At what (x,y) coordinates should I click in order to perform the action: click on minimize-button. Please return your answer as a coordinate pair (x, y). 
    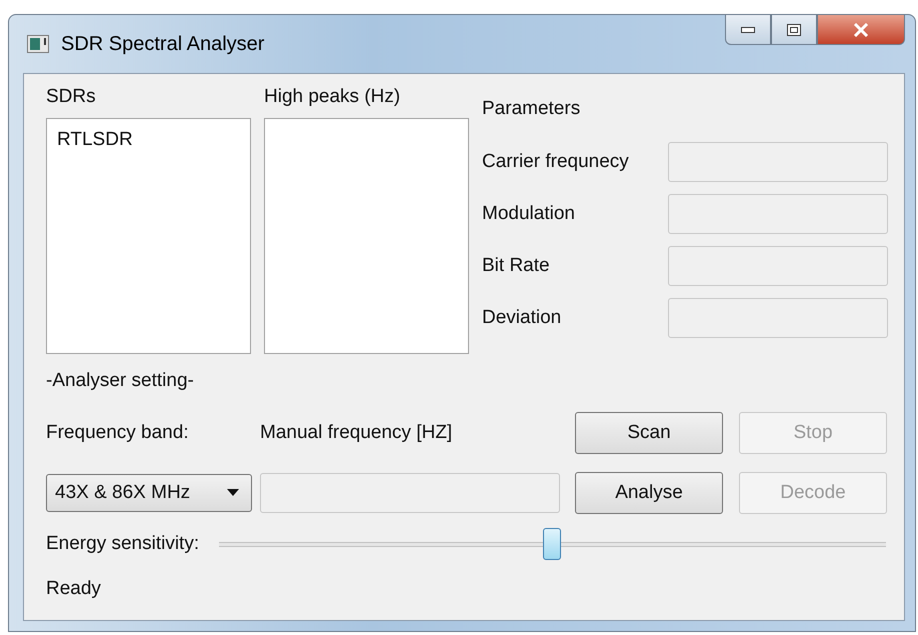
    Looking at the image, I should click on (748, 30).